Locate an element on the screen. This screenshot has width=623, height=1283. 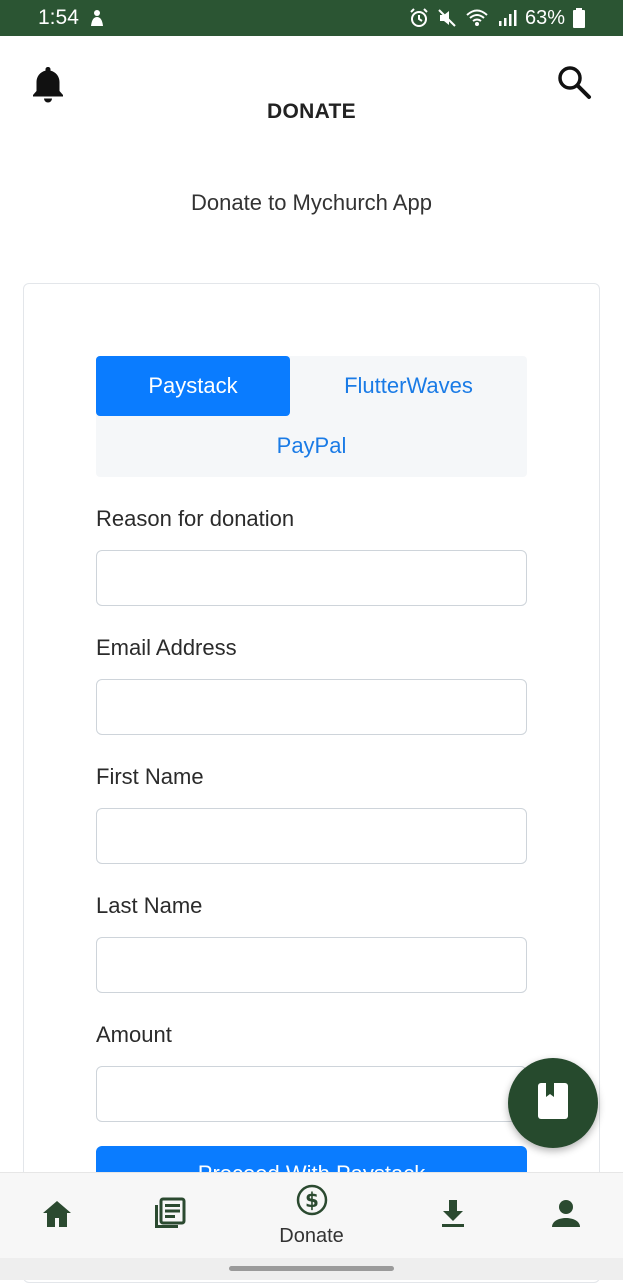
signal-icon is located at coordinates (507, 18).